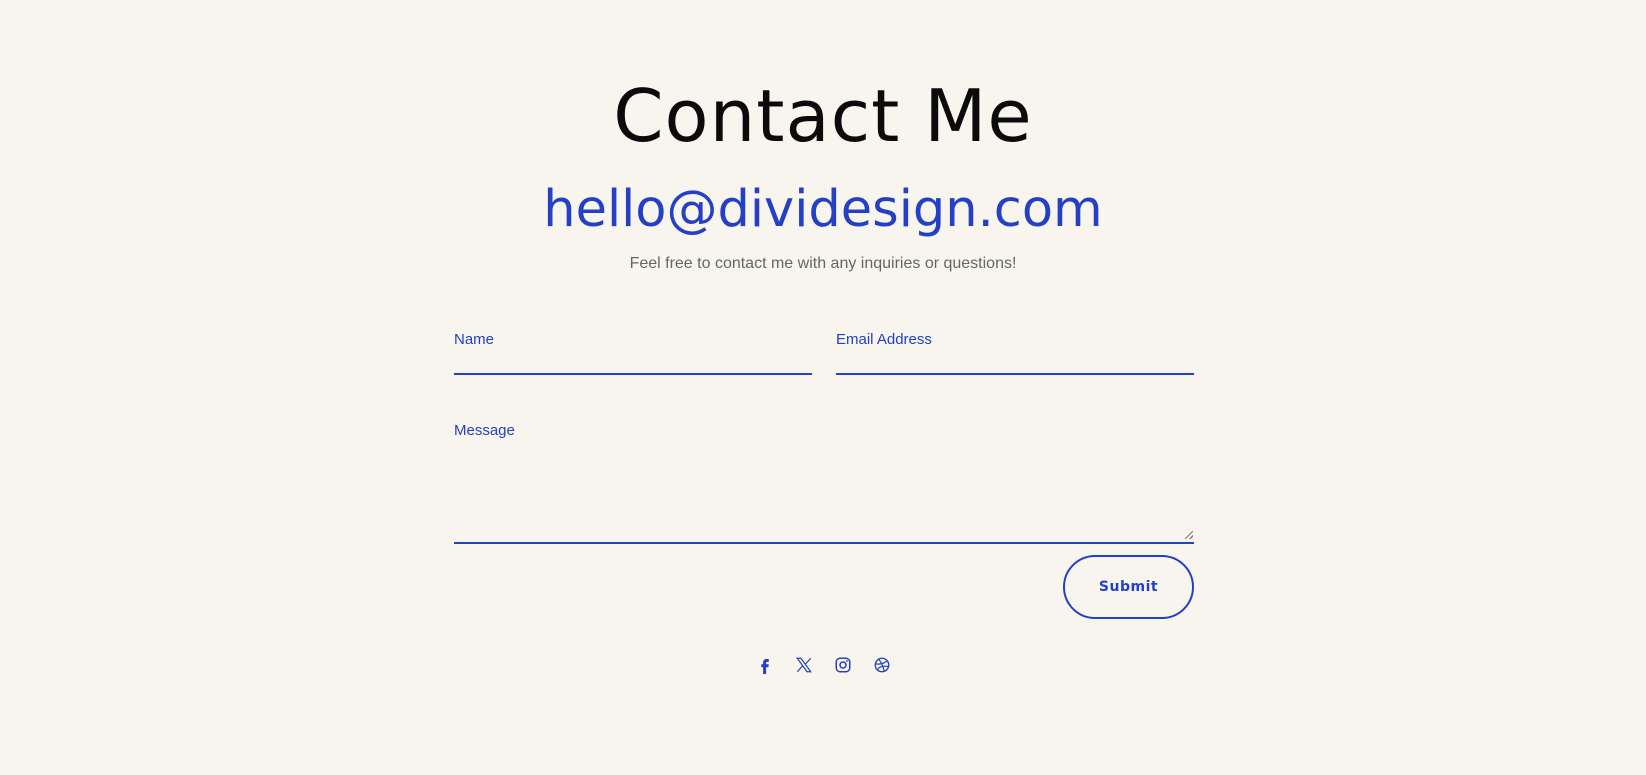  Describe the element at coordinates (474, 339) in the screenshot. I see `name-field-label: Name` at that location.